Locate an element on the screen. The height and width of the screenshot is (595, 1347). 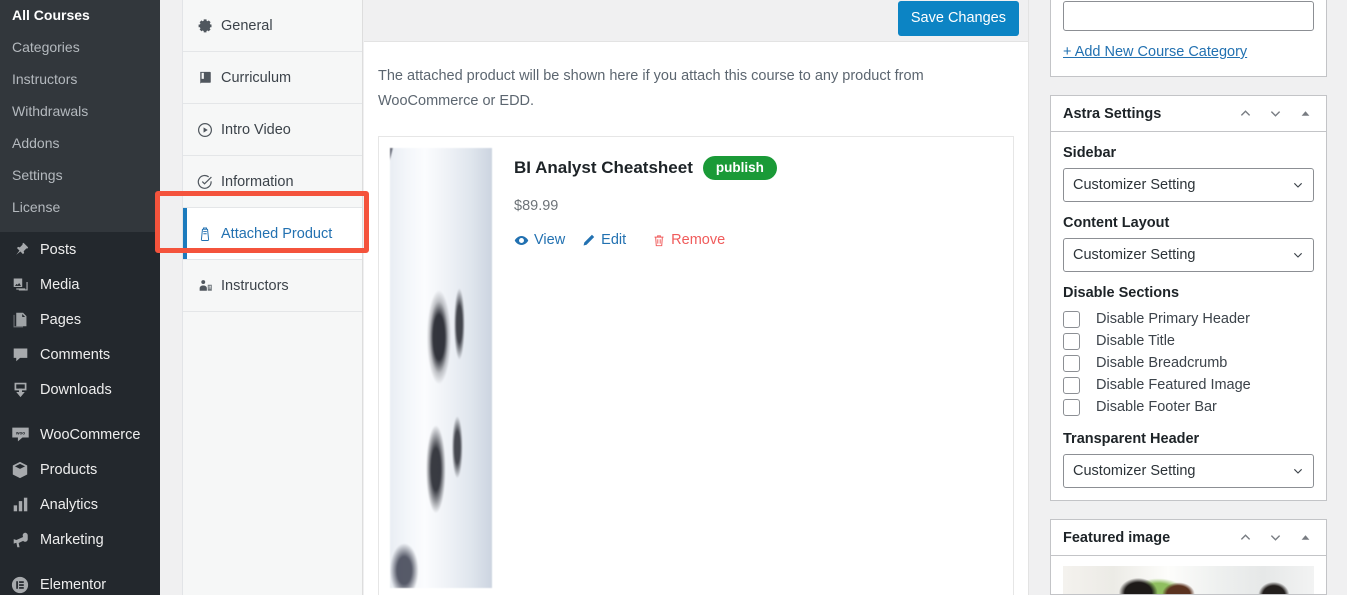
products-icon is located at coordinates (20, 470).